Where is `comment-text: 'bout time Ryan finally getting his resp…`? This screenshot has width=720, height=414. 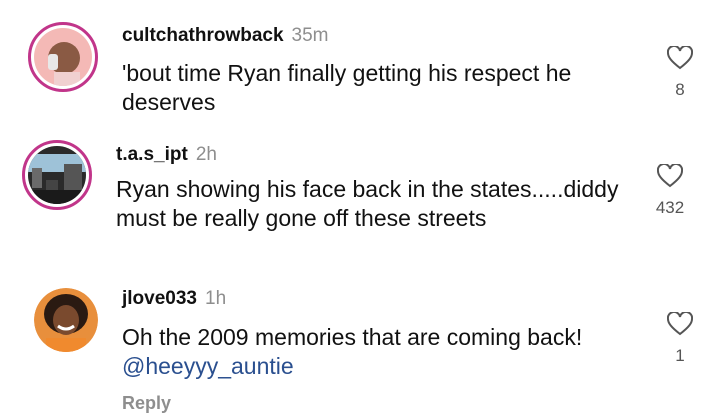
comment-text: 'bout time Ryan finally getting his resp… is located at coordinates (347, 87).